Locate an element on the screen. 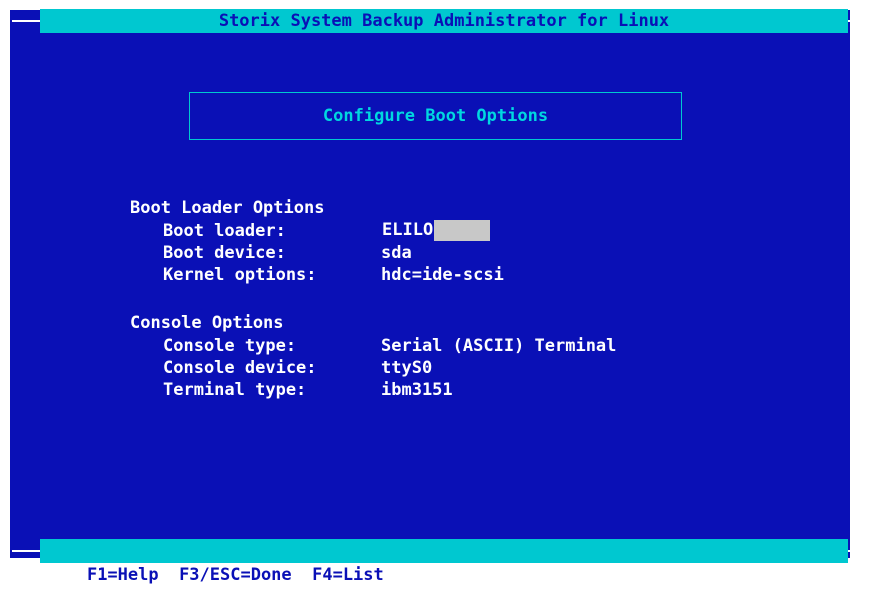 This screenshot has height=611, width=873. section-heading-console: Console Options is located at coordinates (207, 323).